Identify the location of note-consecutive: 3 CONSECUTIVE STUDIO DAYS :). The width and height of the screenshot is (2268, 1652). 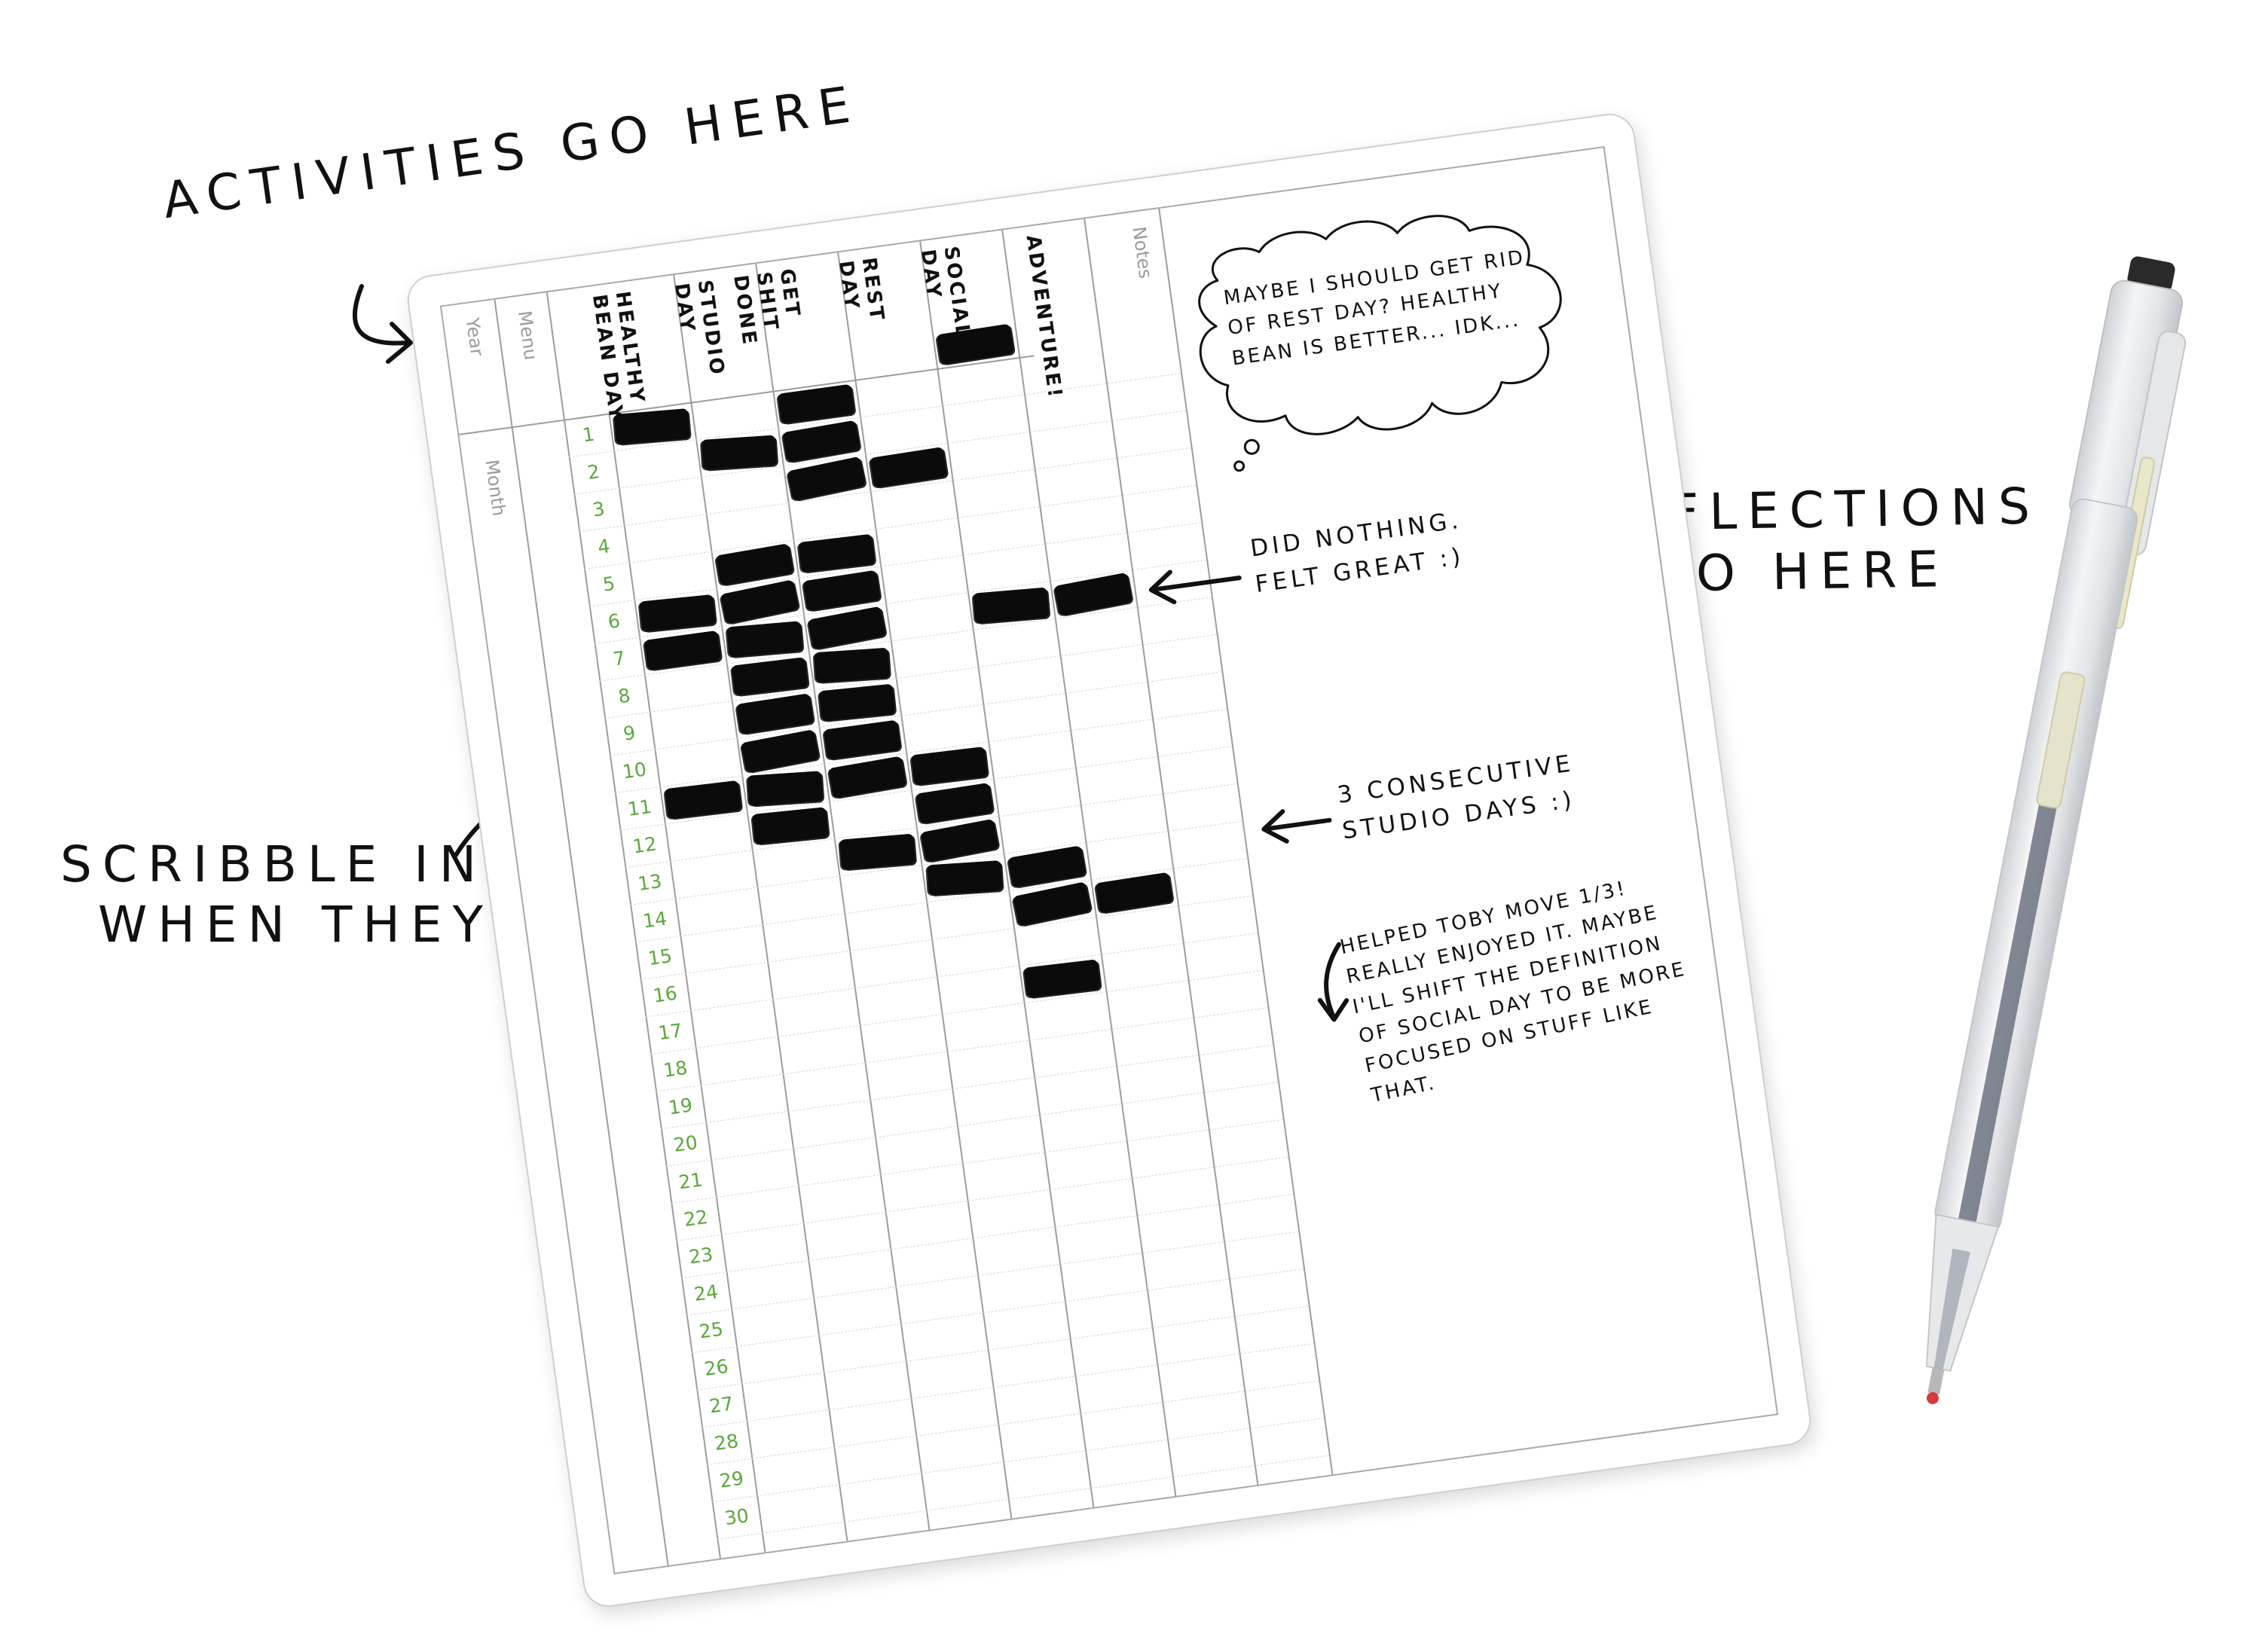
(1456, 797).